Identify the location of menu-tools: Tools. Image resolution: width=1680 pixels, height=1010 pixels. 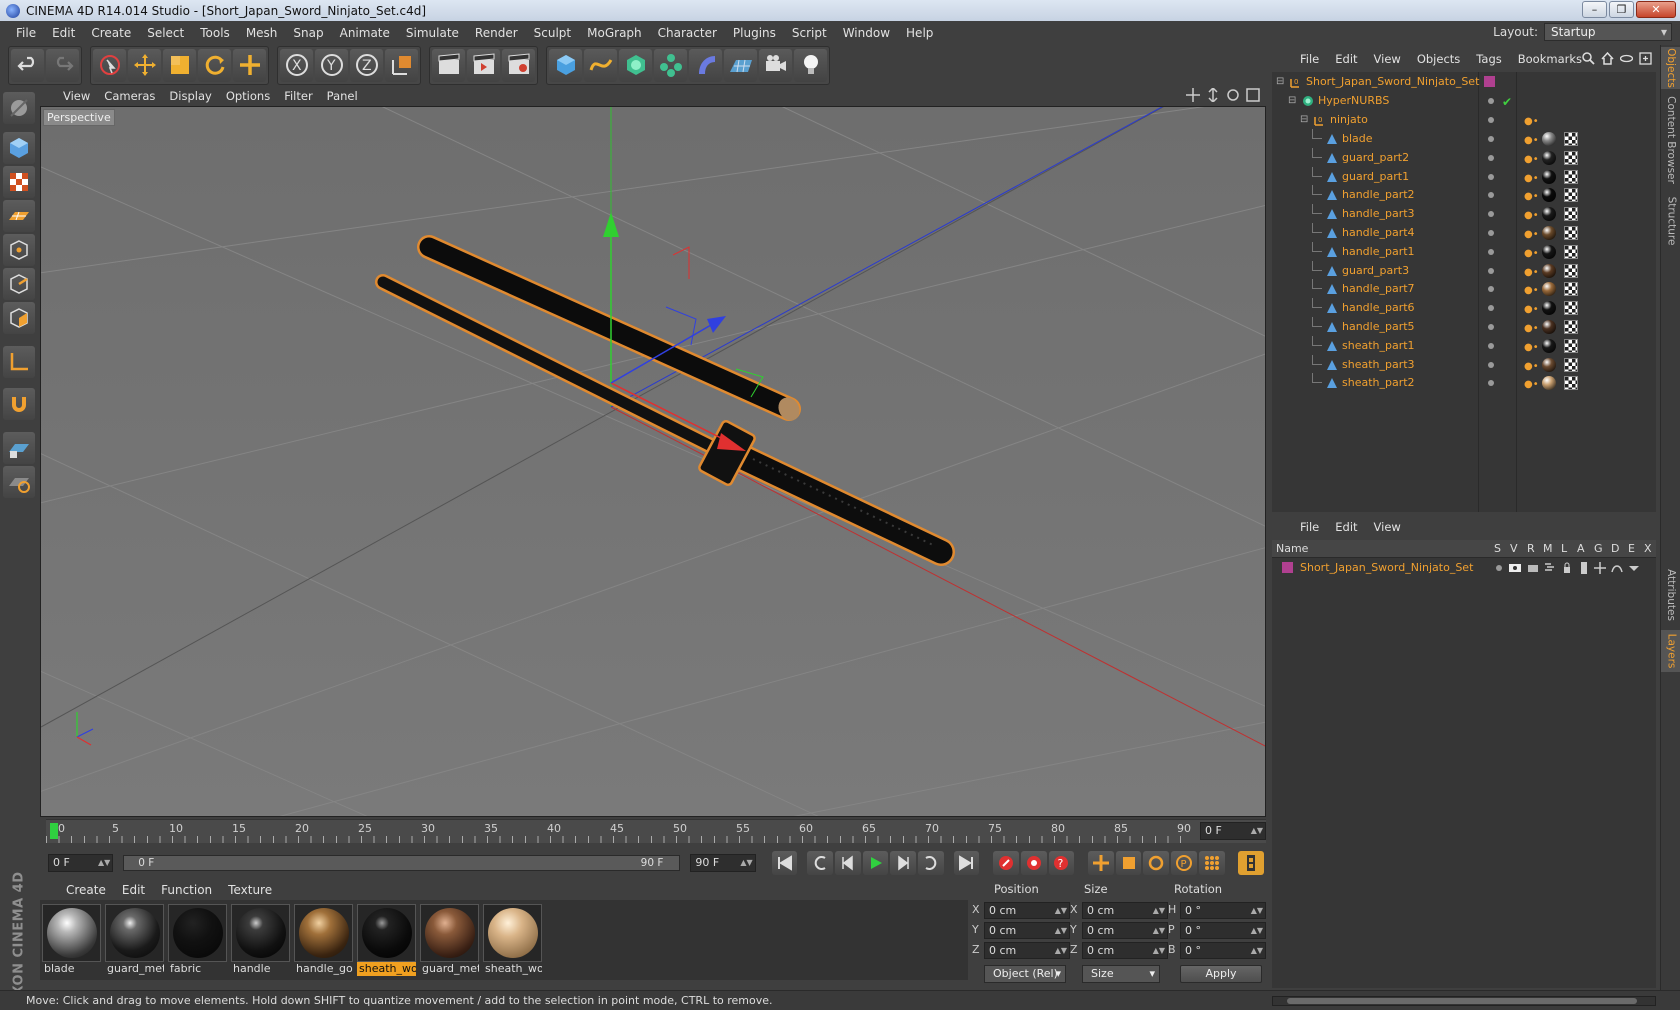
(215, 33).